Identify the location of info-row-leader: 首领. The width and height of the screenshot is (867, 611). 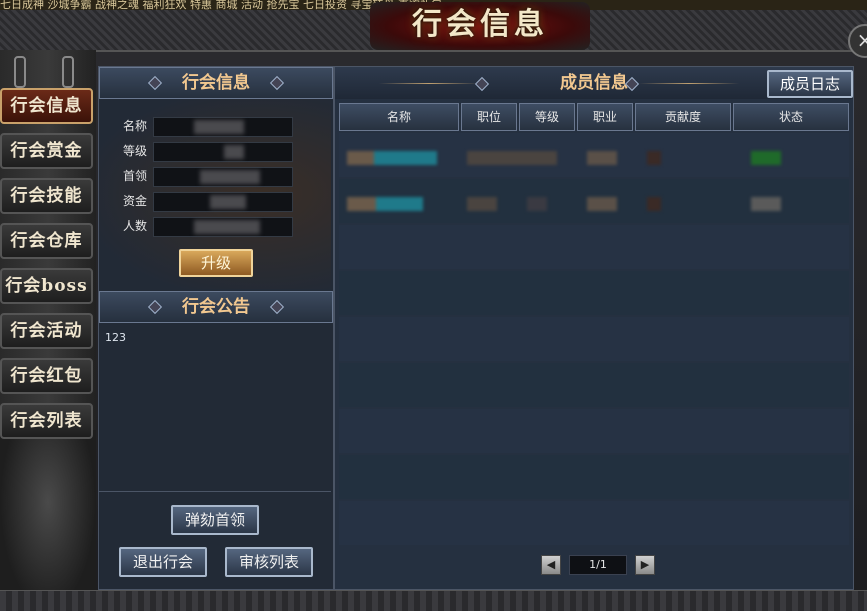
(215, 177).